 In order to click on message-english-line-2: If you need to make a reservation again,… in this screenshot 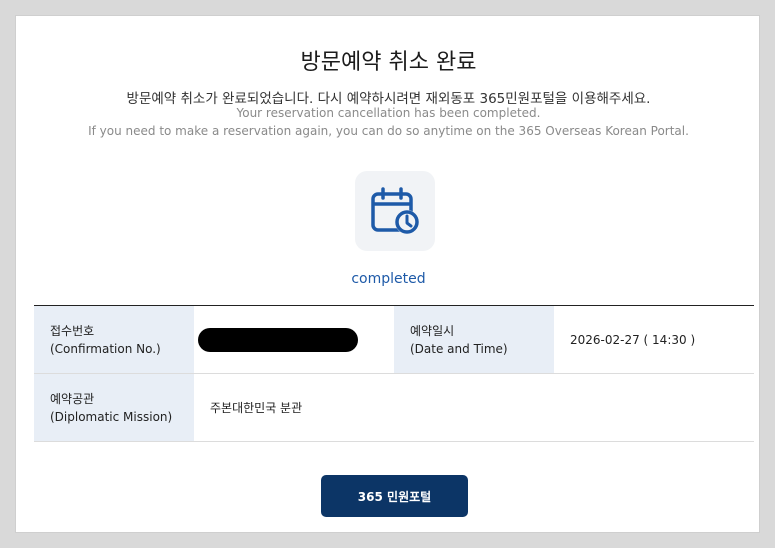, I will do `click(388, 131)`.